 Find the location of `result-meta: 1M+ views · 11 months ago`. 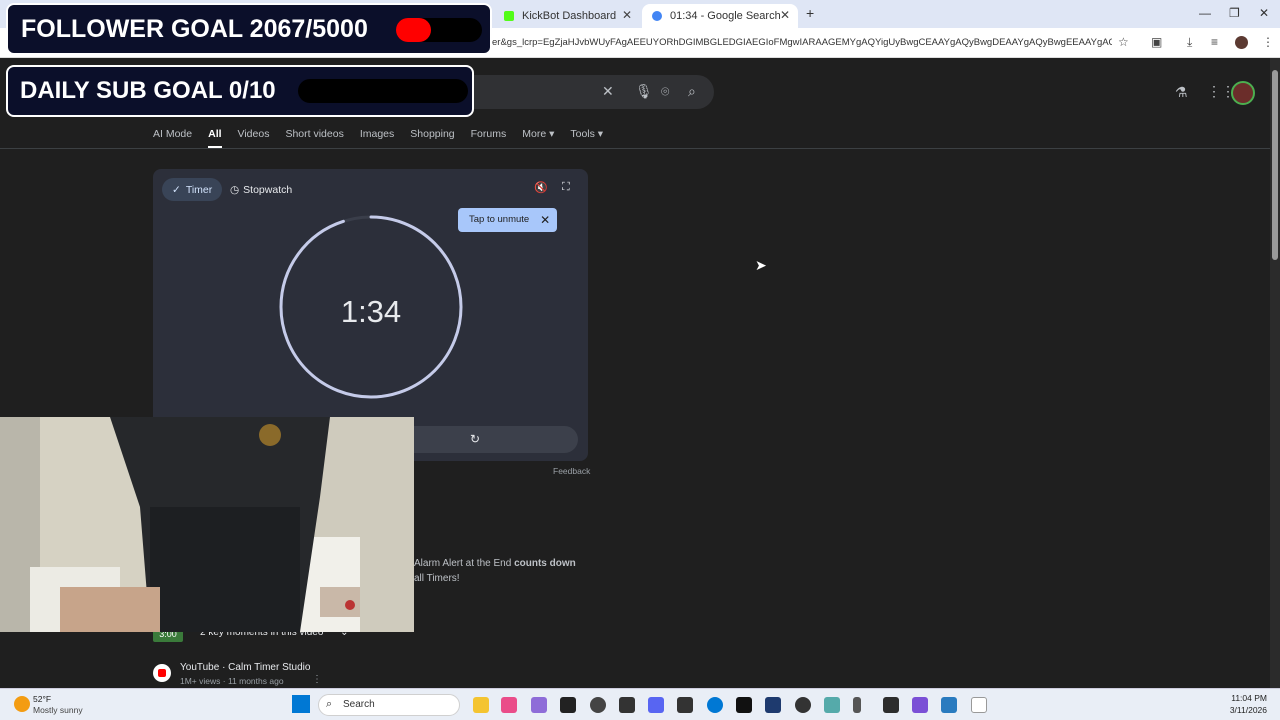

result-meta: 1M+ views · 11 months ago is located at coordinates (232, 681).